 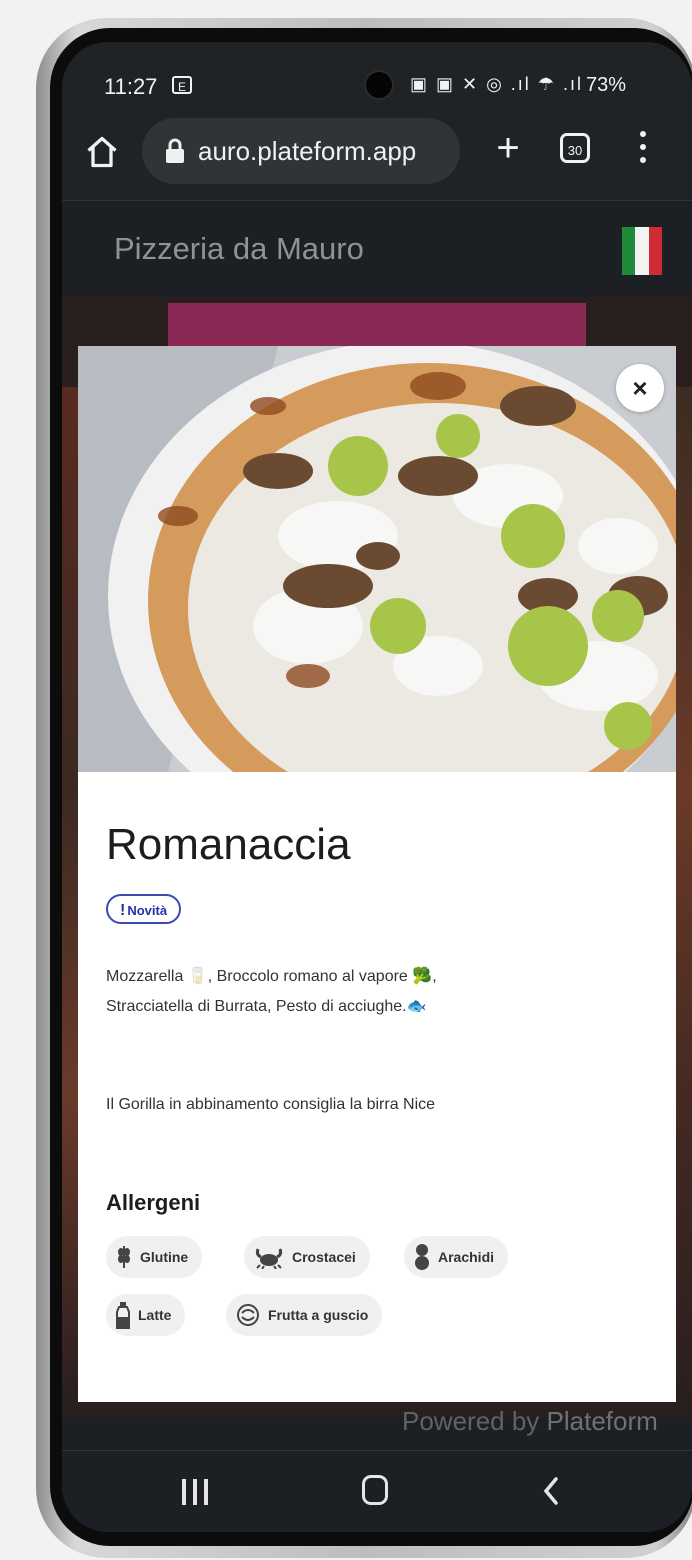 What do you see at coordinates (575, 148) in the screenshot?
I see `tab-switcher-button: 30` at bounding box center [575, 148].